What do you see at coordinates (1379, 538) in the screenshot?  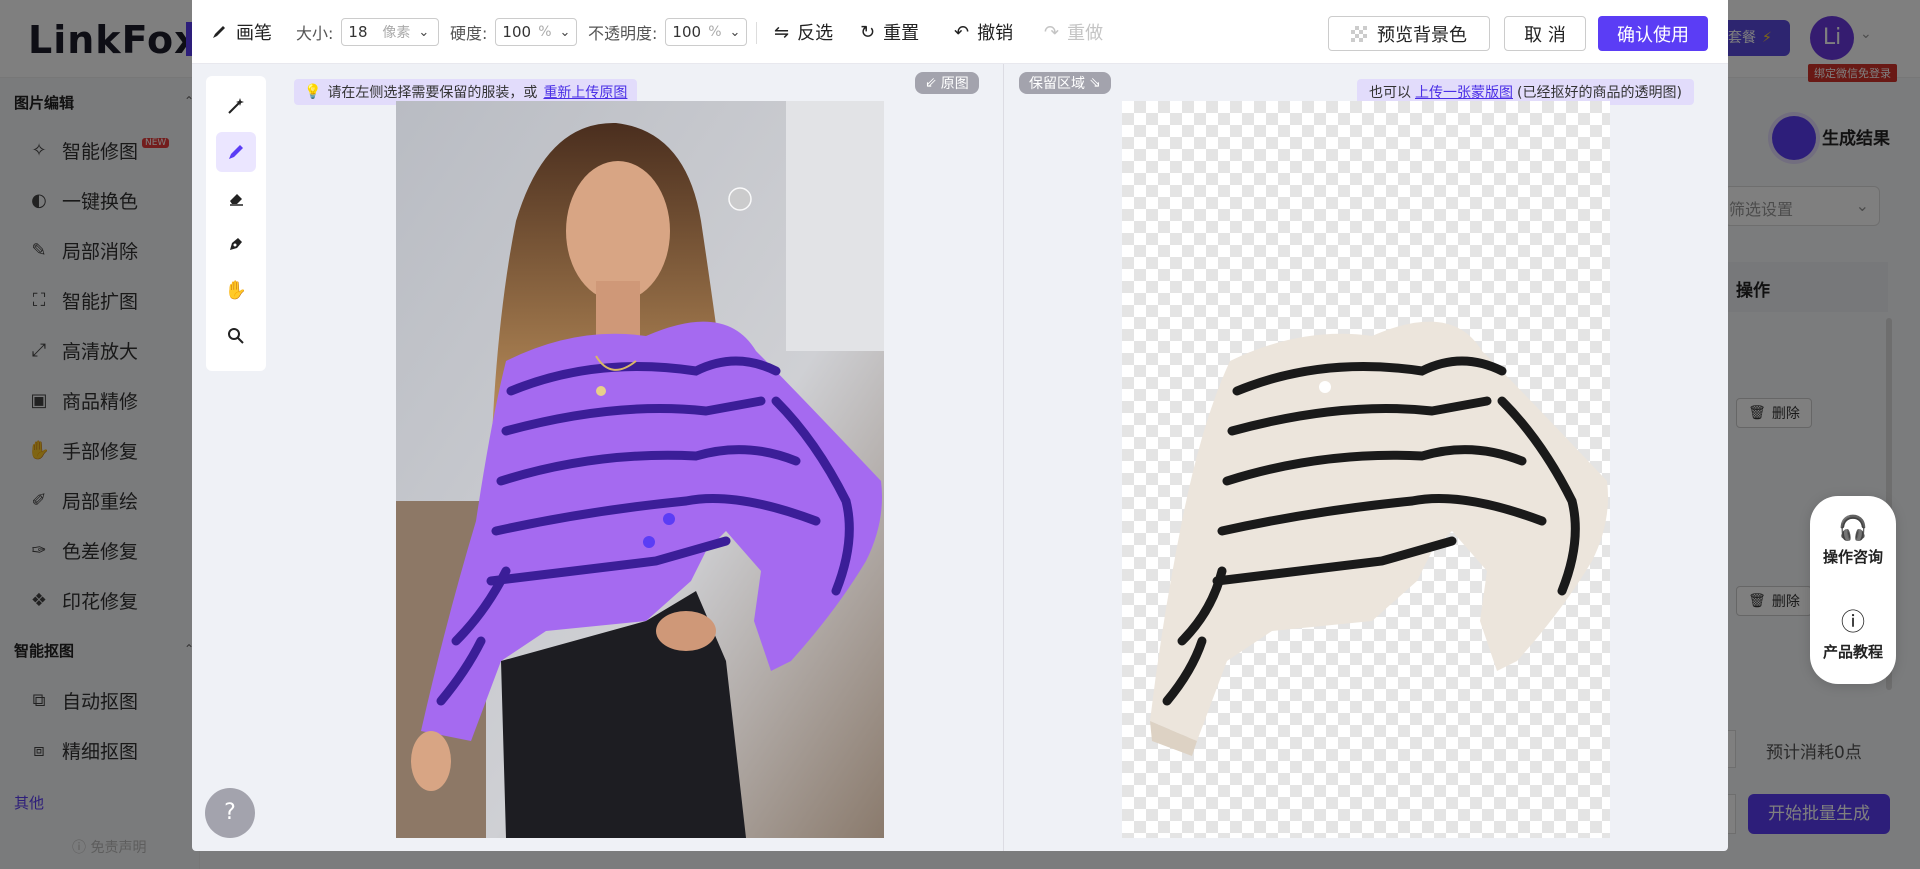 I see `extracted-sweater` at bounding box center [1379, 538].